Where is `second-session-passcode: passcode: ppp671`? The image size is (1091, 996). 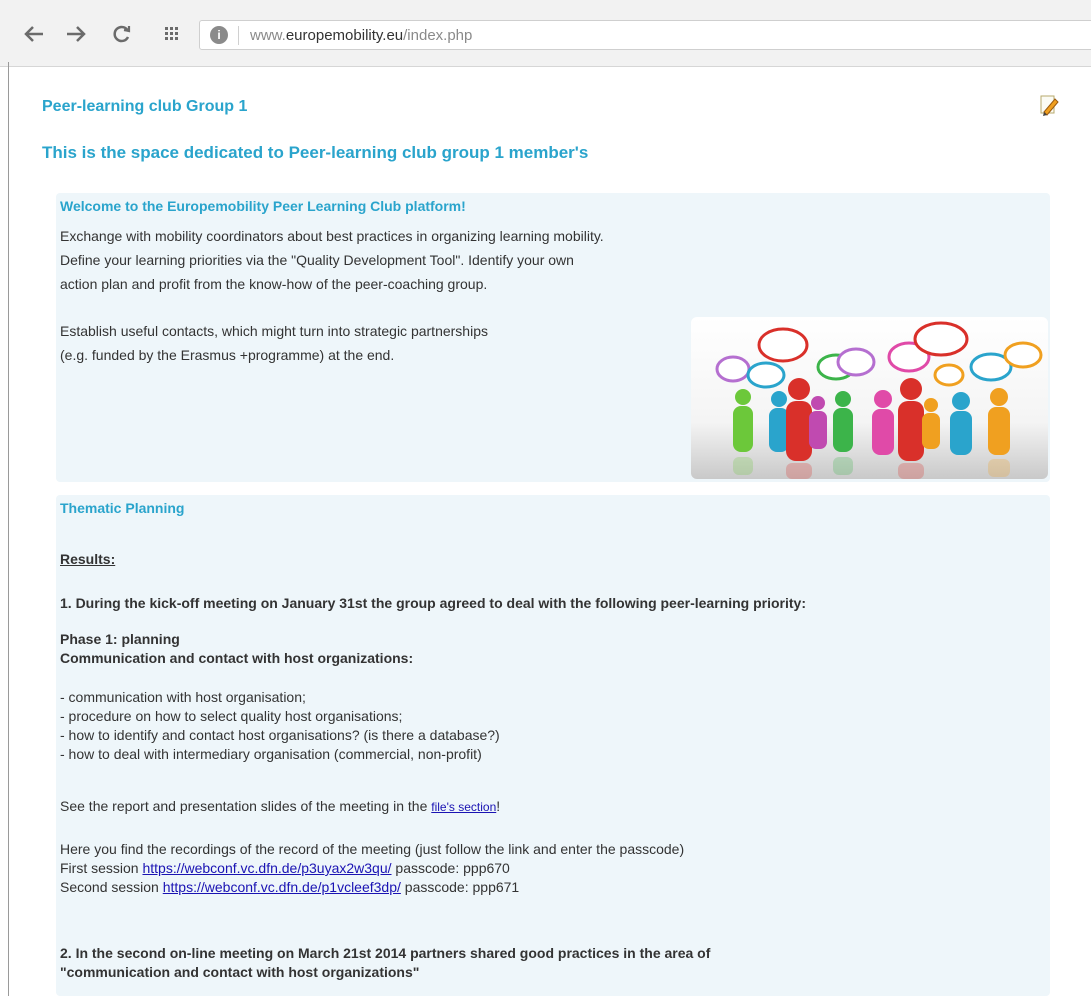 second-session-passcode: passcode: ppp671 is located at coordinates (460, 887).